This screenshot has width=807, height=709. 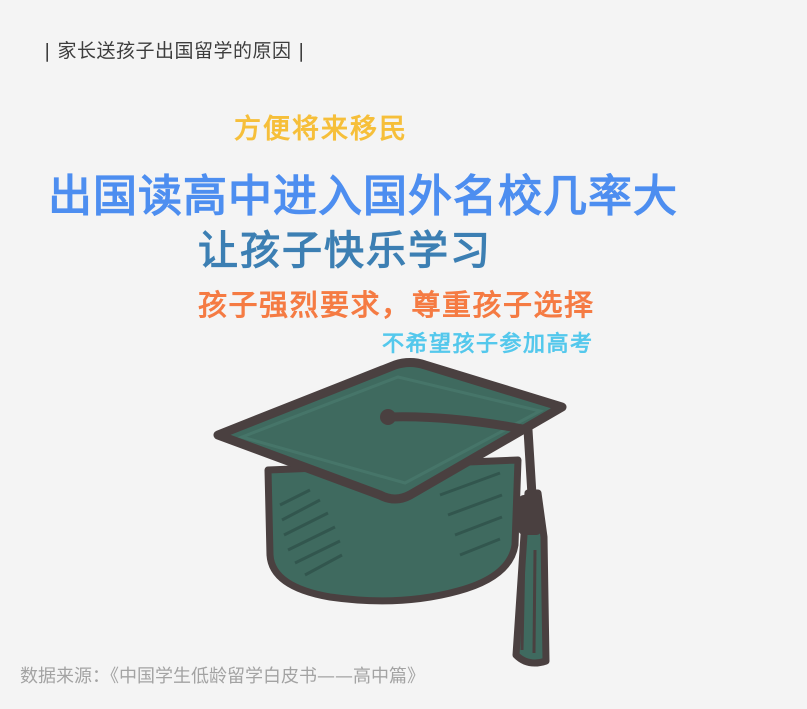 What do you see at coordinates (396, 305) in the screenshot?
I see `reason-child-request: 孩子强烈要求，尊重孩子选择` at bounding box center [396, 305].